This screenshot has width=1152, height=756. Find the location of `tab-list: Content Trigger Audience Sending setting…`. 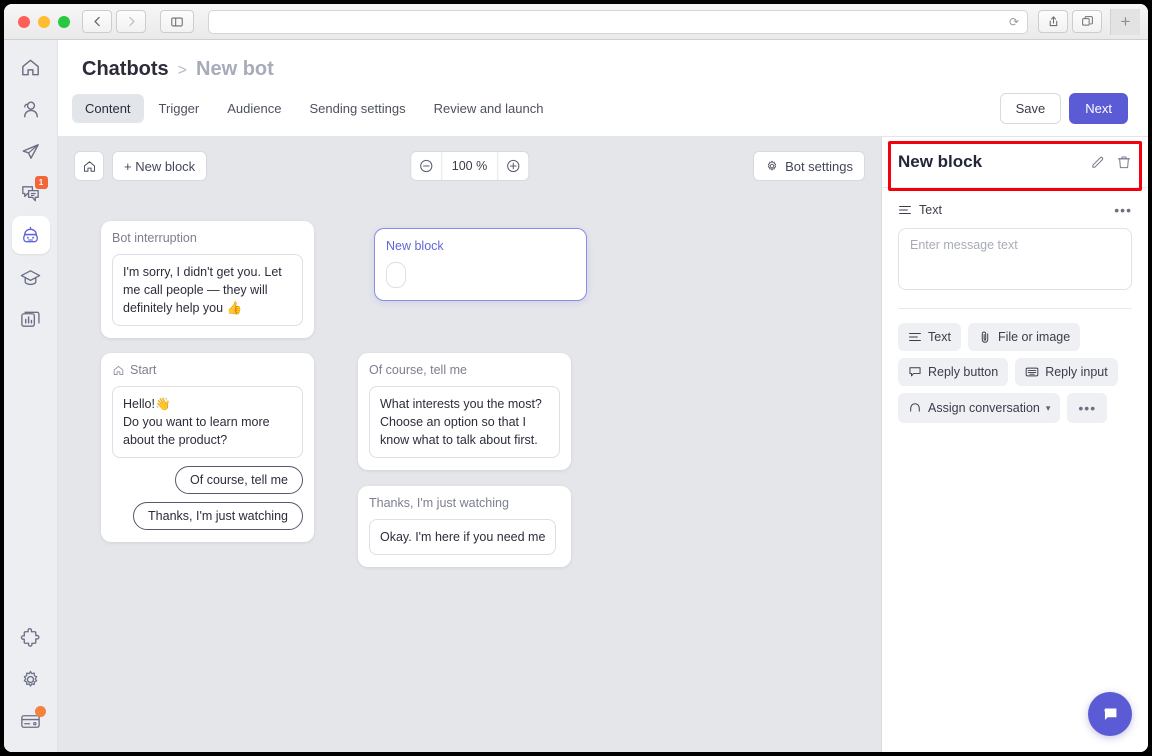

tab-list: Content Trigger Audience Sending setting… is located at coordinates (314, 108).